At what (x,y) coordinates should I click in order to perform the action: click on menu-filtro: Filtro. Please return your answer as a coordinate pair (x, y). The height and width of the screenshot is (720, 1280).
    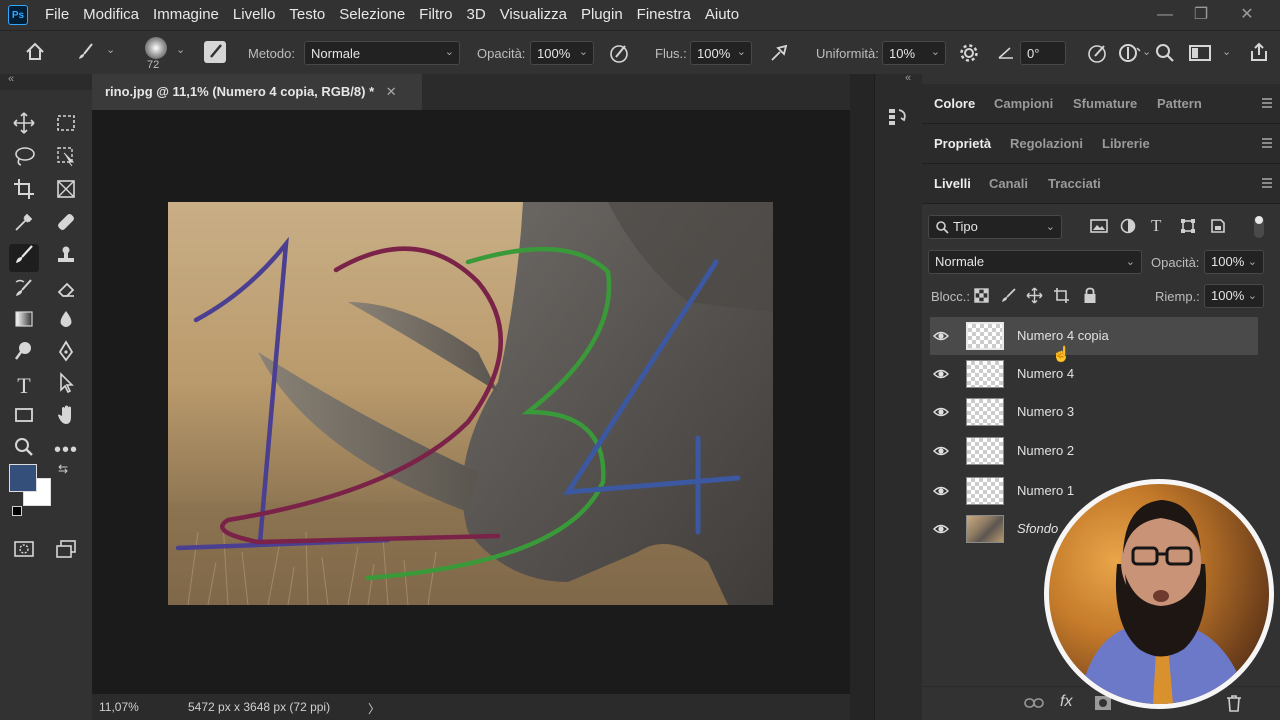
    Looking at the image, I should click on (435, 15).